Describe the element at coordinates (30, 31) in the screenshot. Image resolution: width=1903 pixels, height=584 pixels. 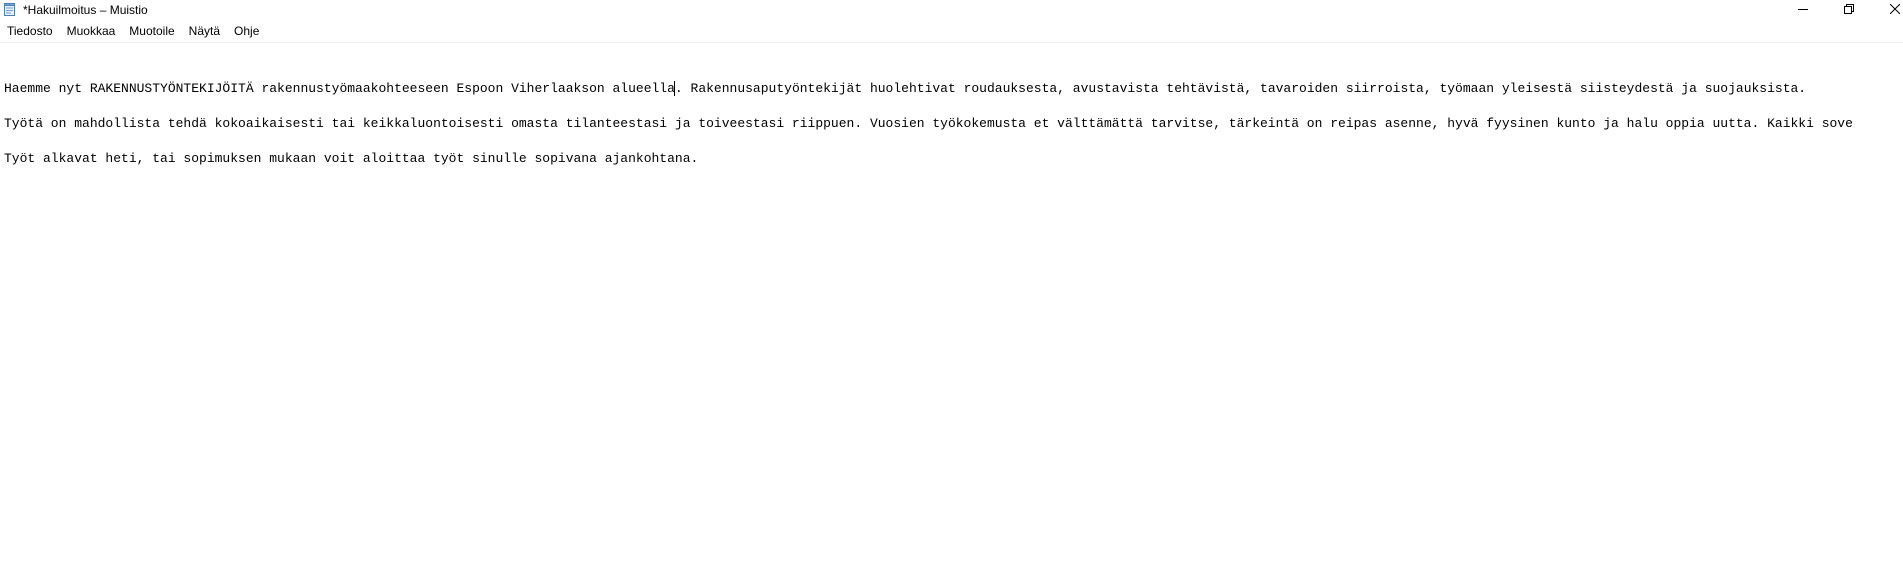
I see `menu-file: Tiedosto` at that location.